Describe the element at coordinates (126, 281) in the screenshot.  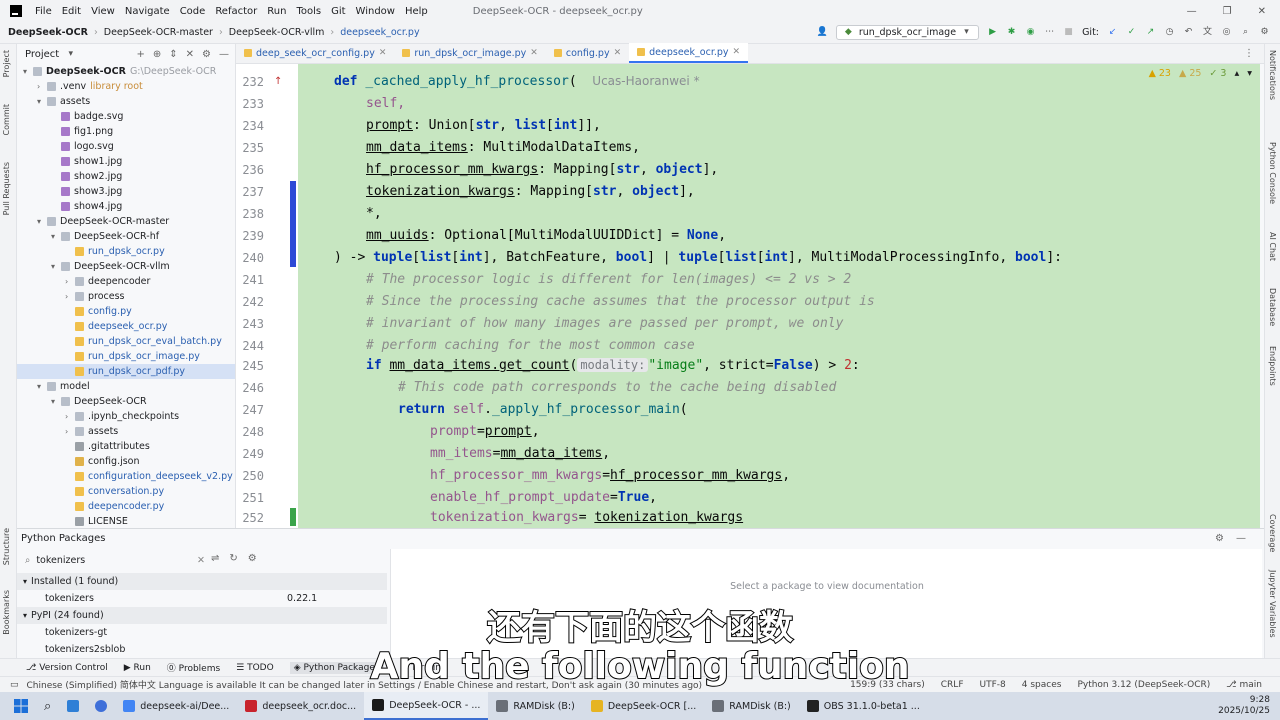
I see `tree-item: › deepencoder` at that location.